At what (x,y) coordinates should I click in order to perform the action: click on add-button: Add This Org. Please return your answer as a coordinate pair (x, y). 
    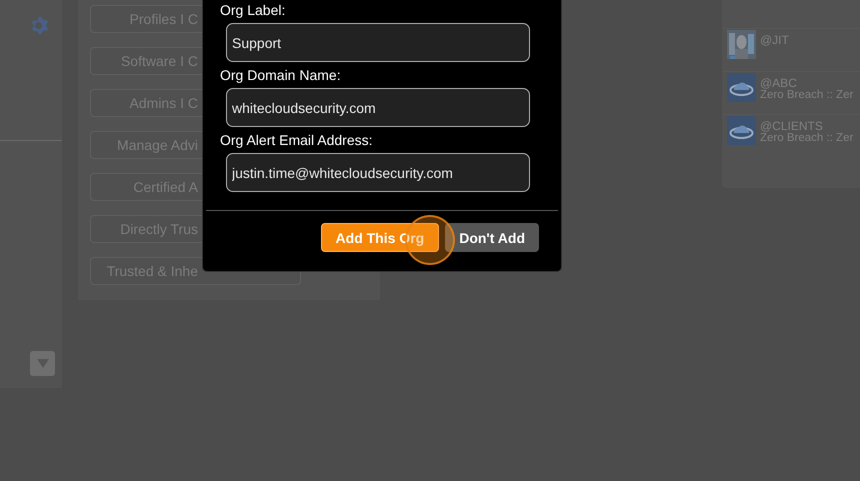
    Looking at the image, I should click on (380, 237).